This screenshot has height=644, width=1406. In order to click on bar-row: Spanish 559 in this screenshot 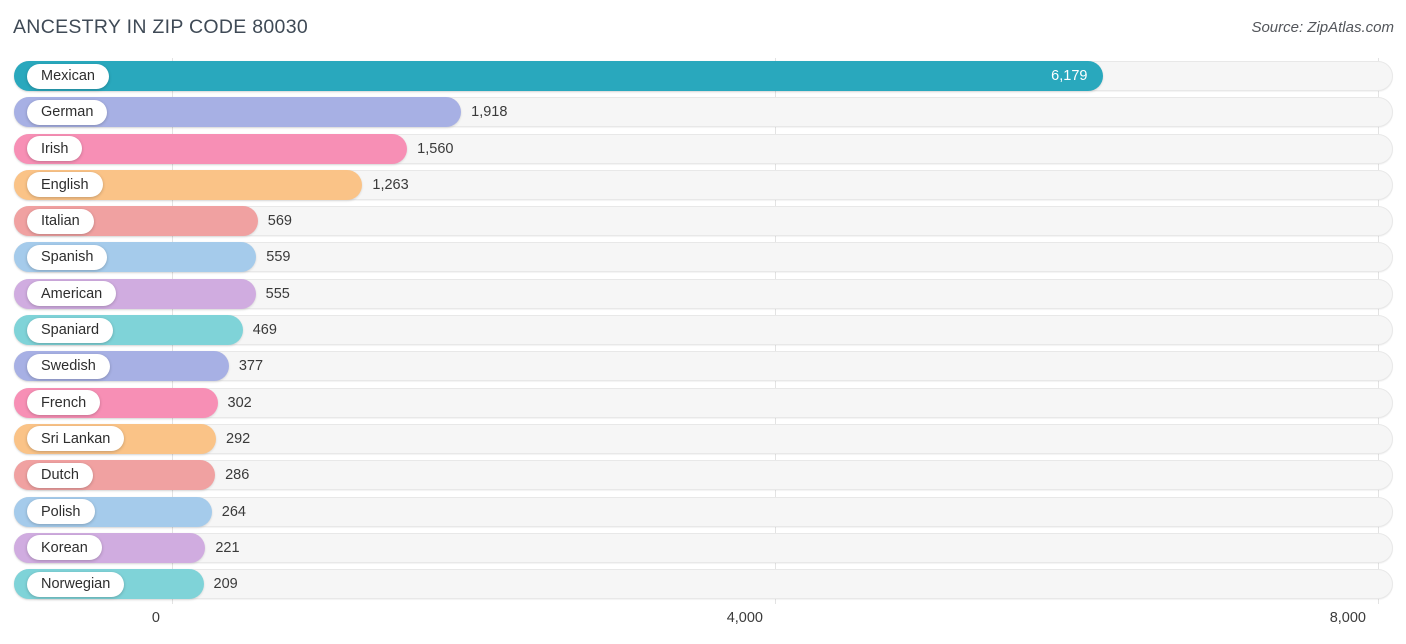, I will do `click(703, 257)`.